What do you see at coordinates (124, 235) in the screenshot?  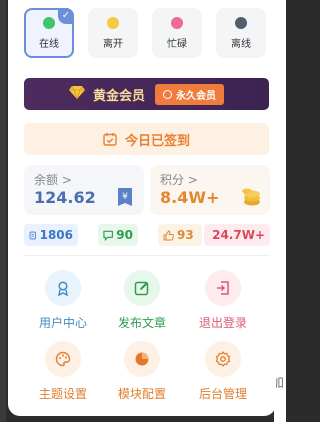 I see `comments-count: 90` at bounding box center [124, 235].